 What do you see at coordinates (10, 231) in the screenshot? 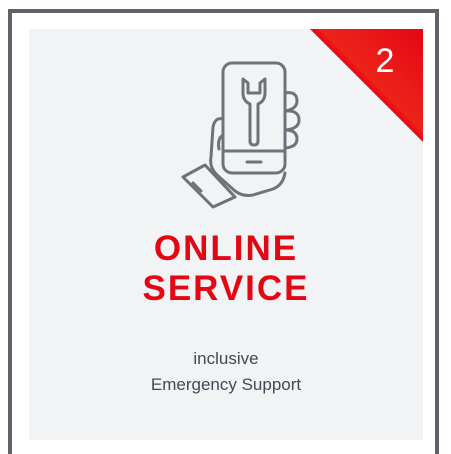
I see `frame-border-left` at bounding box center [10, 231].